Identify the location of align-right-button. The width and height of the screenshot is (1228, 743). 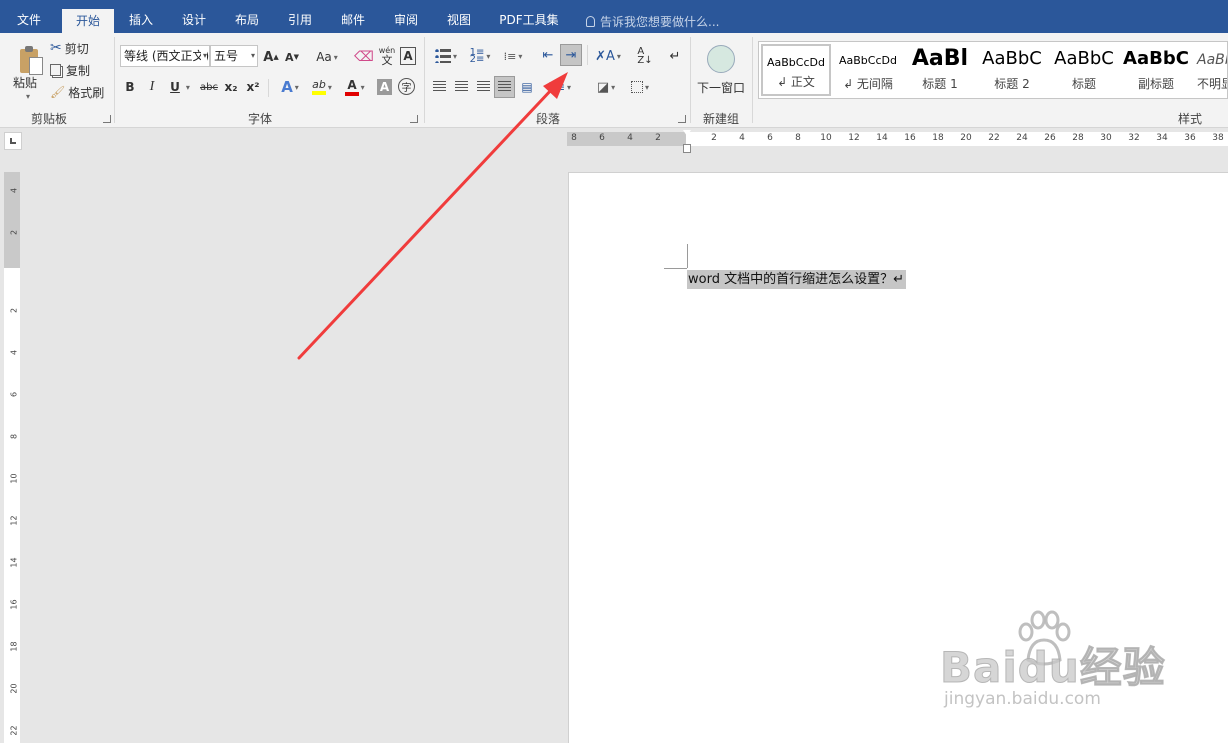
(483, 87).